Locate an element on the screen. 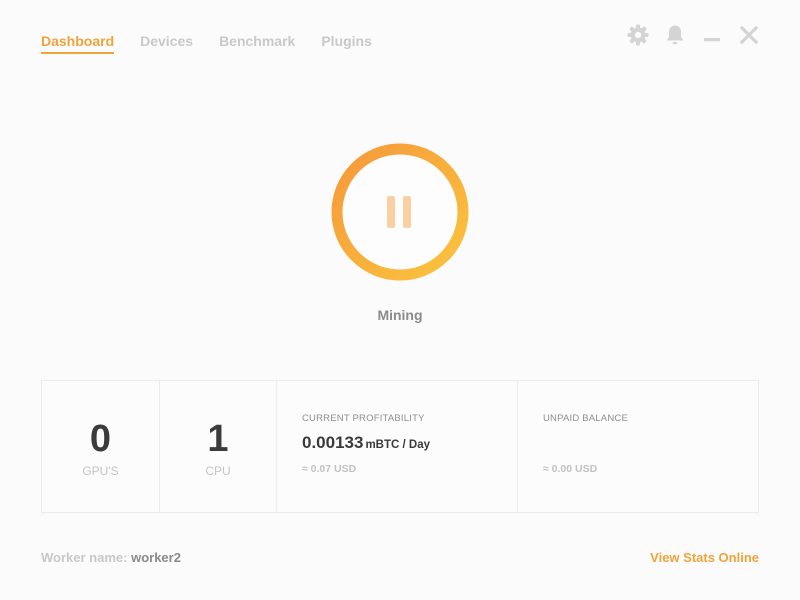  cpu-label: CPU is located at coordinates (218, 471).